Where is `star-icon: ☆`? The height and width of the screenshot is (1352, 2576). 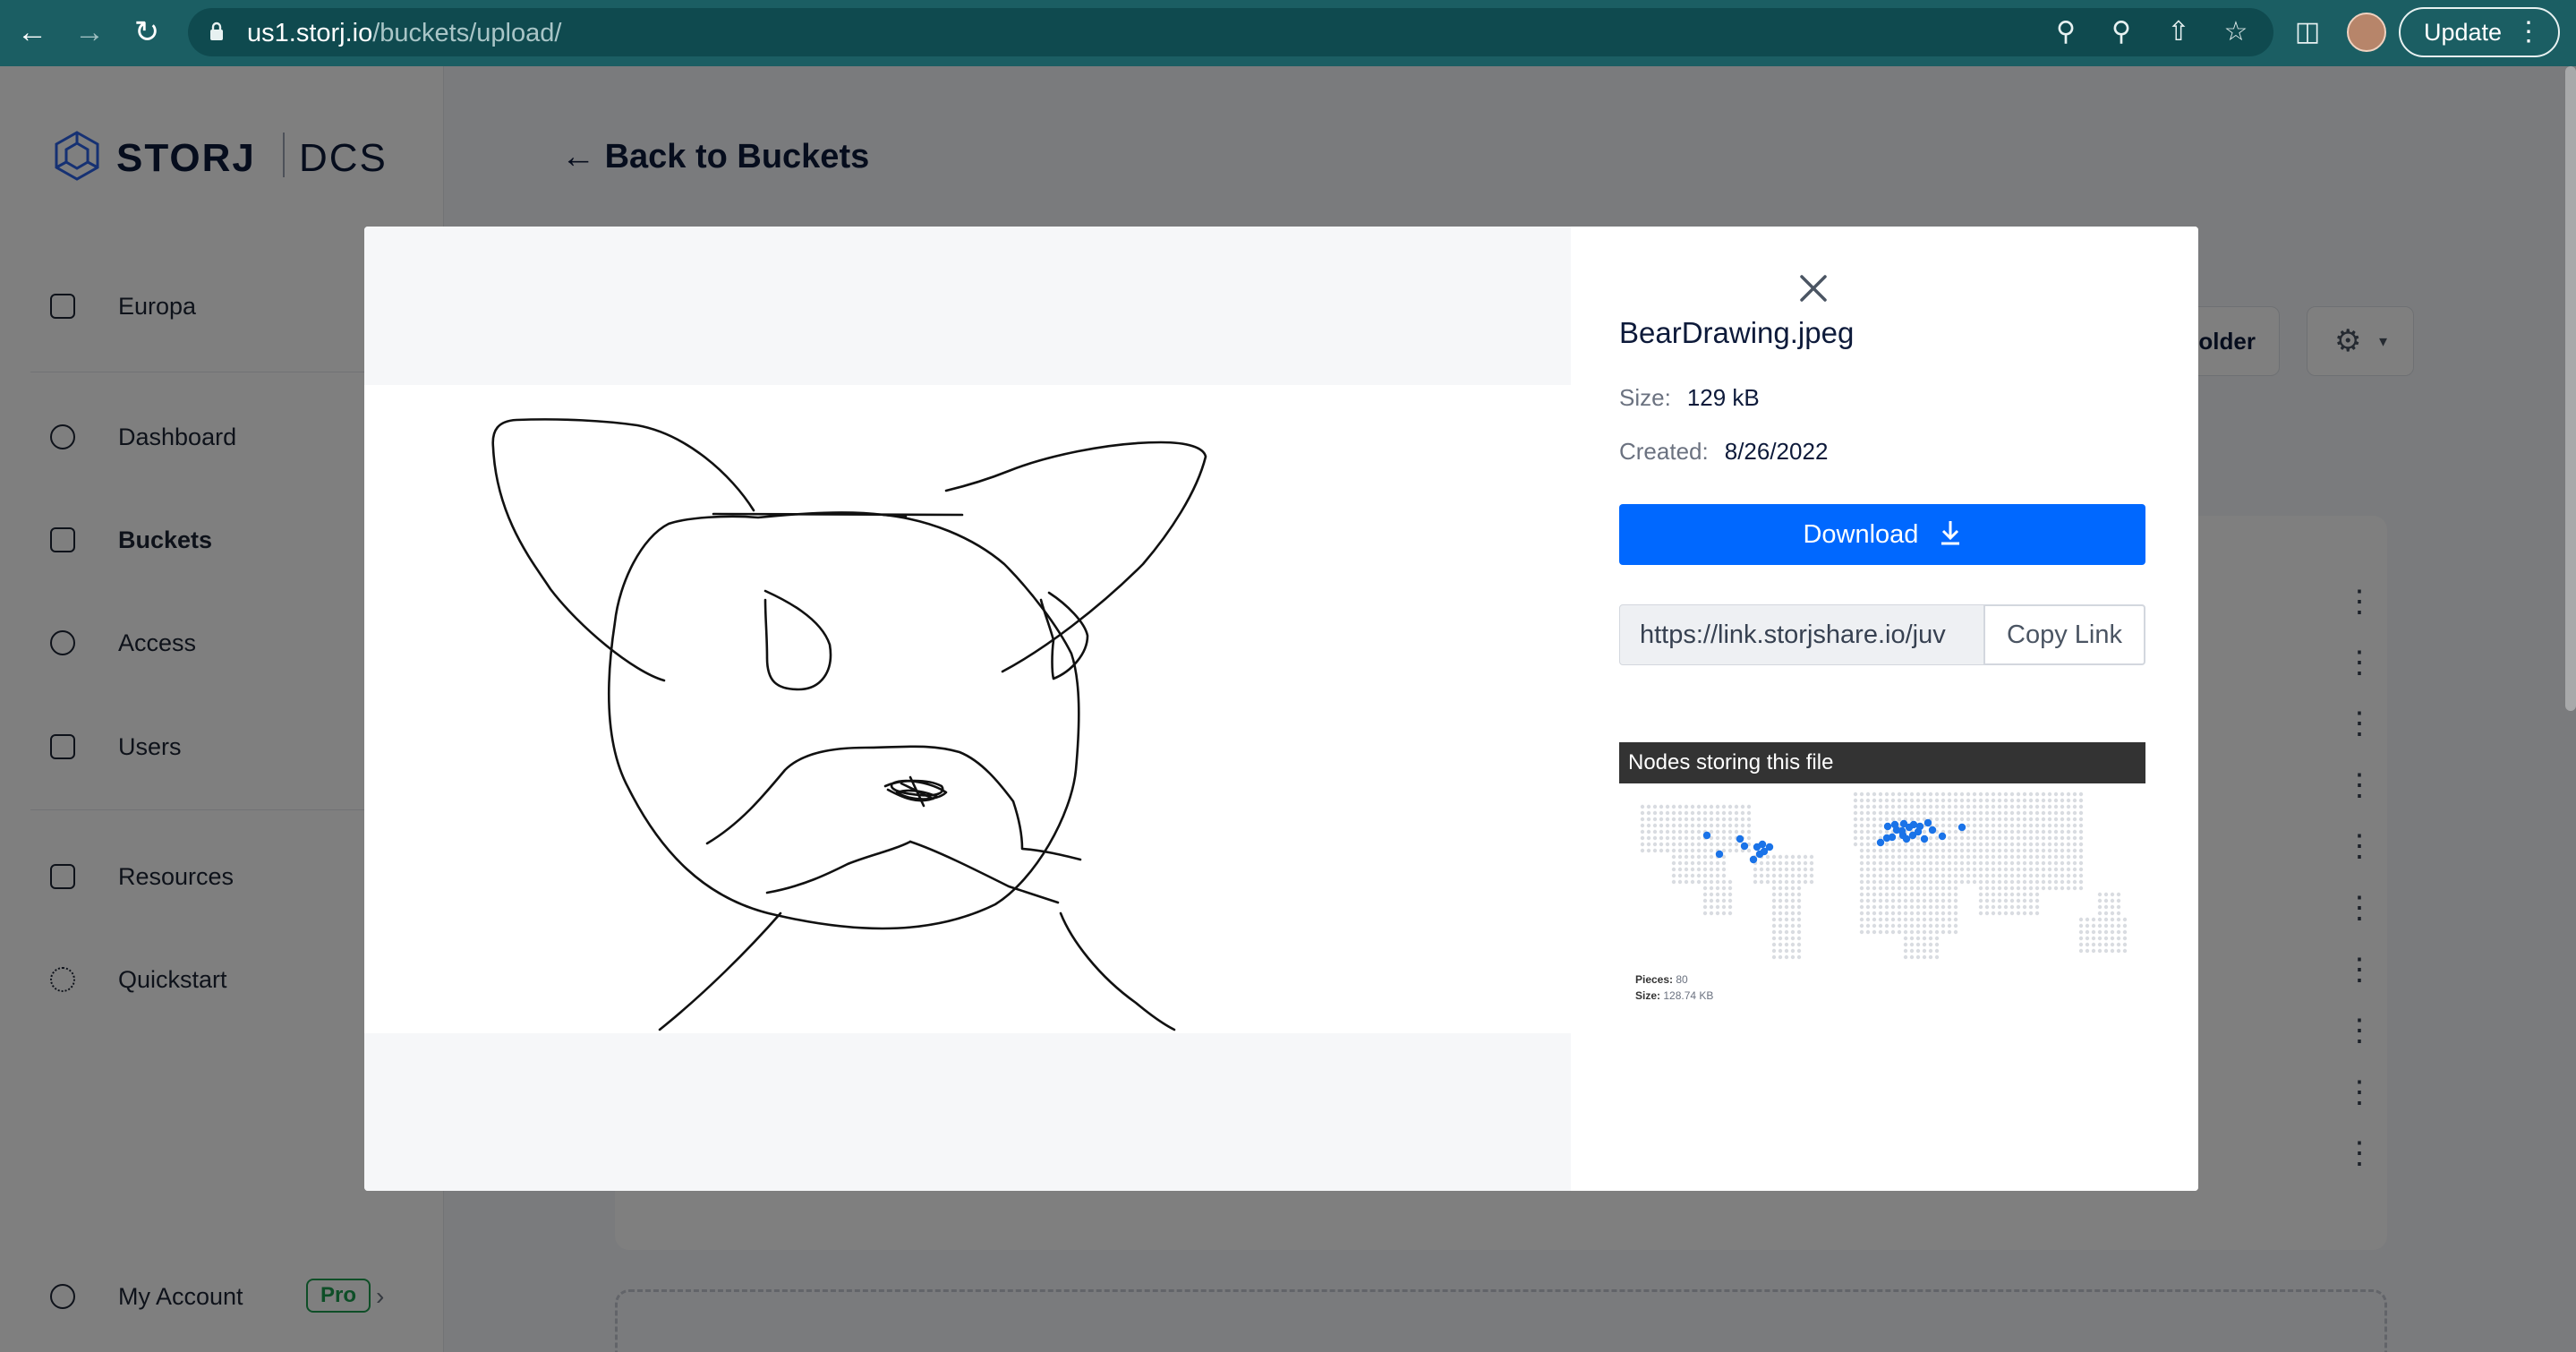
star-icon: ☆ is located at coordinates (2236, 32).